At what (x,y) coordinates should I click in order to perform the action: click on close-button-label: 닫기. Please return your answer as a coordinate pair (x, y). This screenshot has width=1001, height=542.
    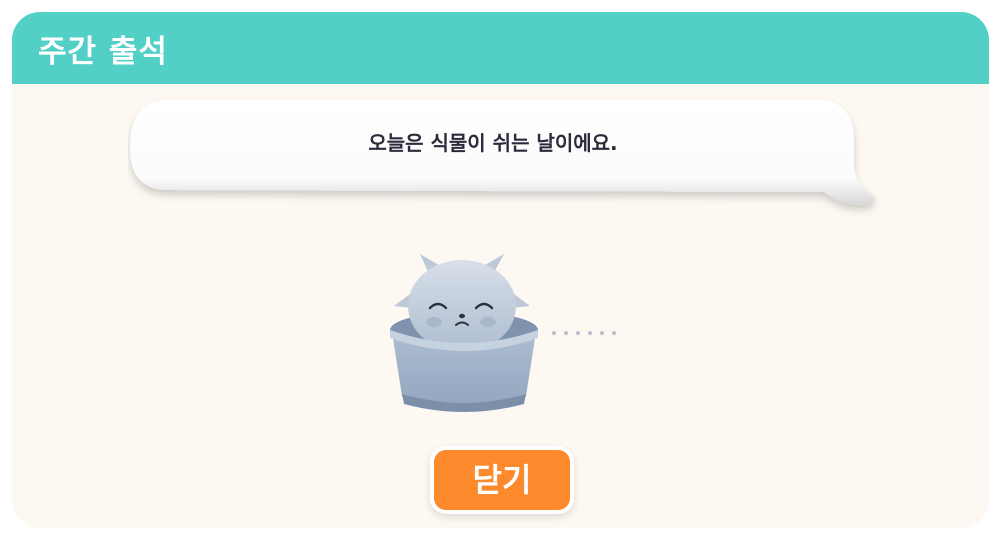
    Looking at the image, I should click on (502, 480).